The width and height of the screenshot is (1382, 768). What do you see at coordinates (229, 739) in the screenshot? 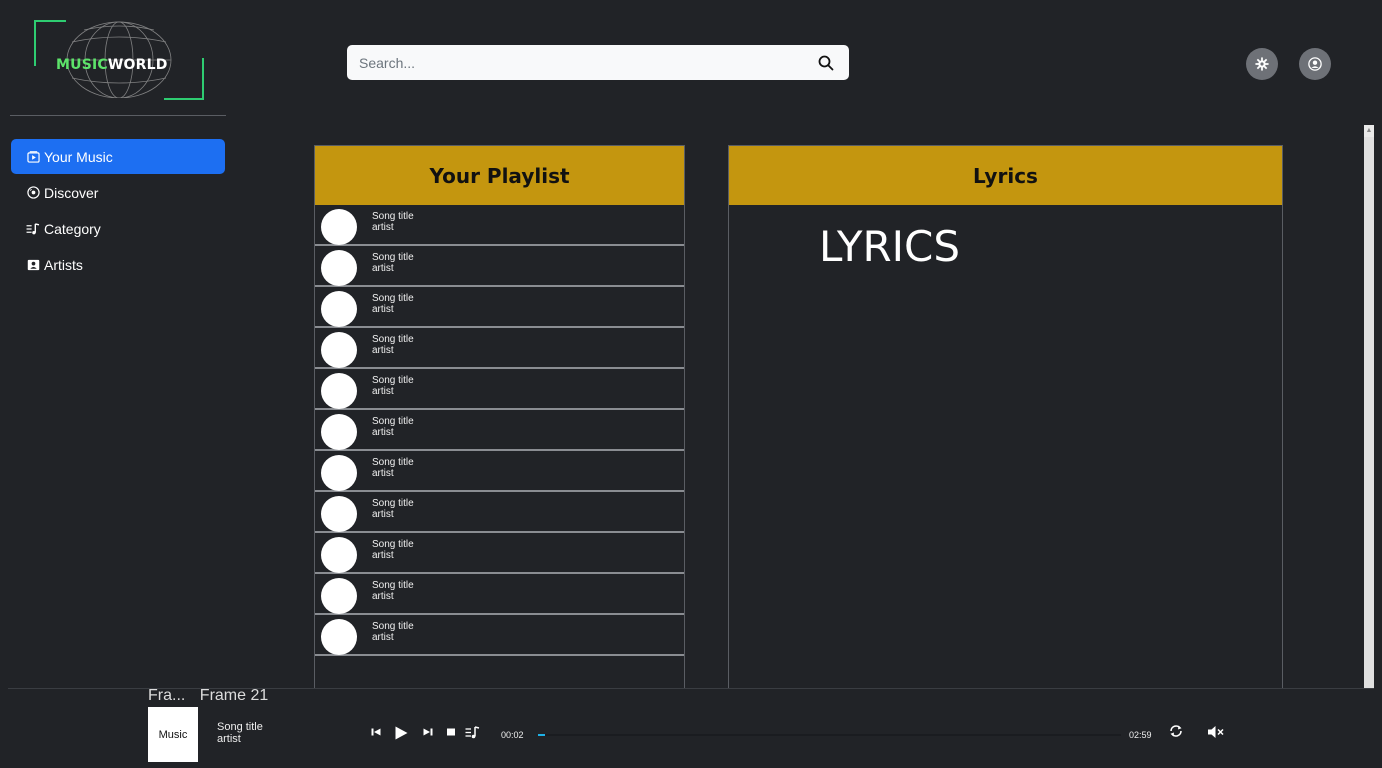
I see `now-playing-artist: artist` at bounding box center [229, 739].